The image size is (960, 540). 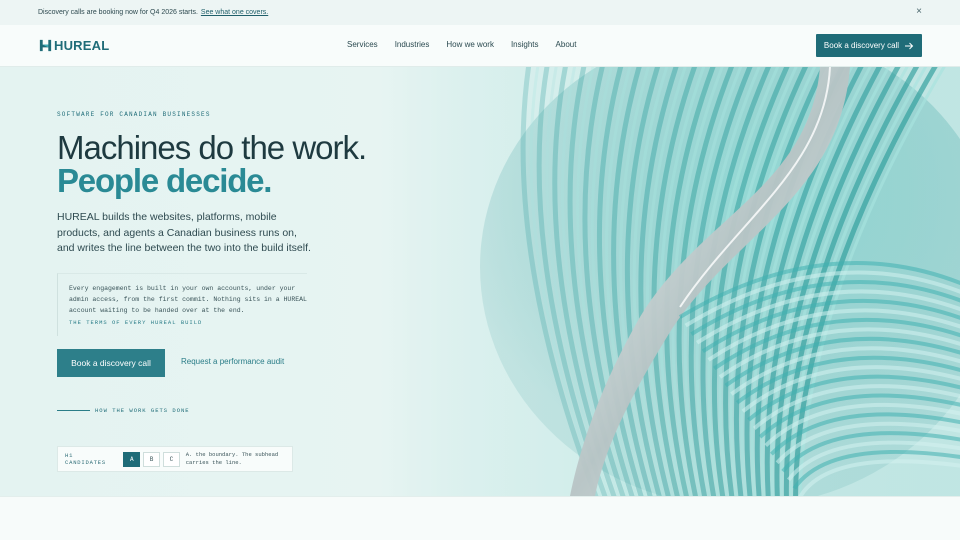 What do you see at coordinates (232, 361) in the screenshot?
I see `performance-audit-link: Request a performance audit` at bounding box center [232, 361].